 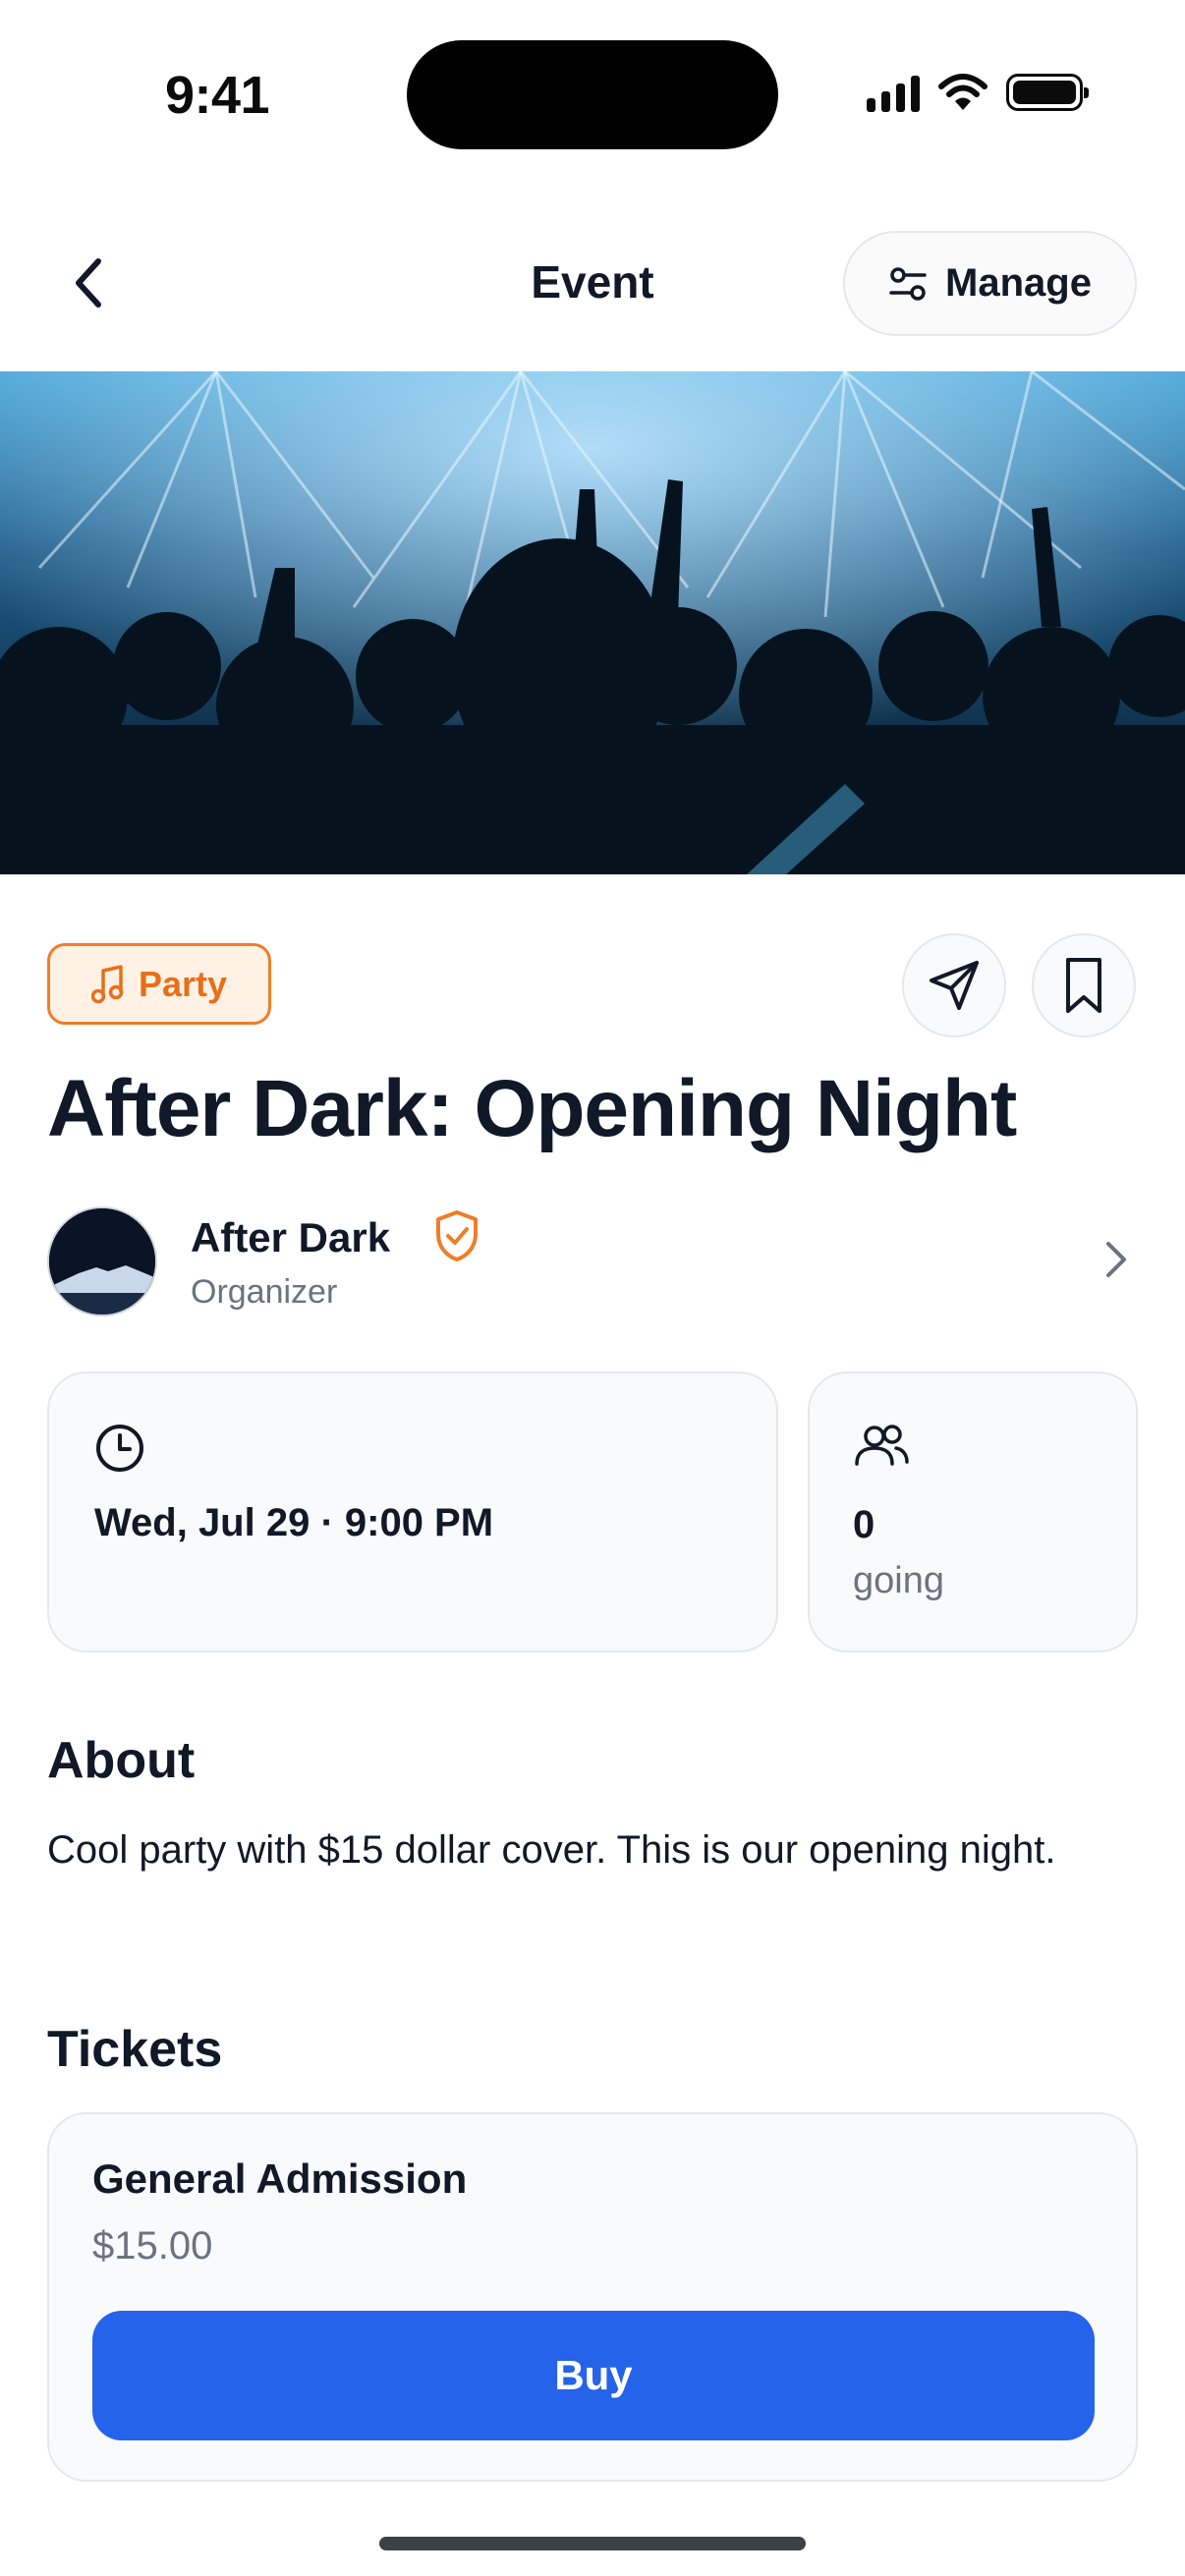 I want to click on share-button, so click(x=954, y=985).